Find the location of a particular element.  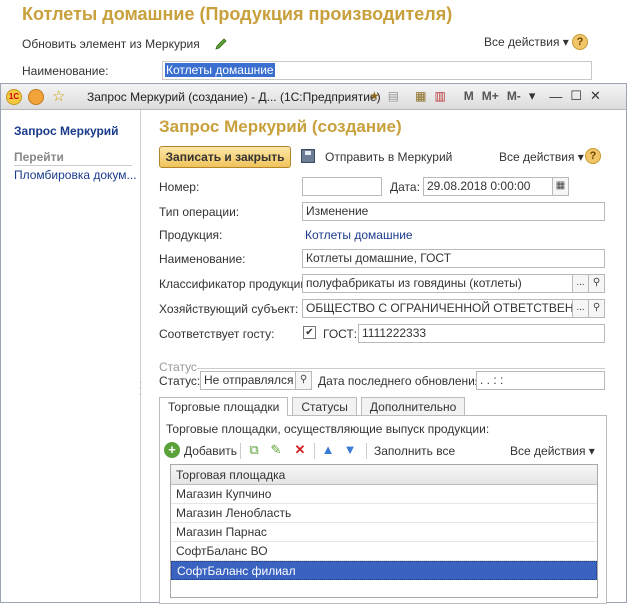

grid-all-actions-menu: Все действия ▾ is located at coordinates (552, 451).